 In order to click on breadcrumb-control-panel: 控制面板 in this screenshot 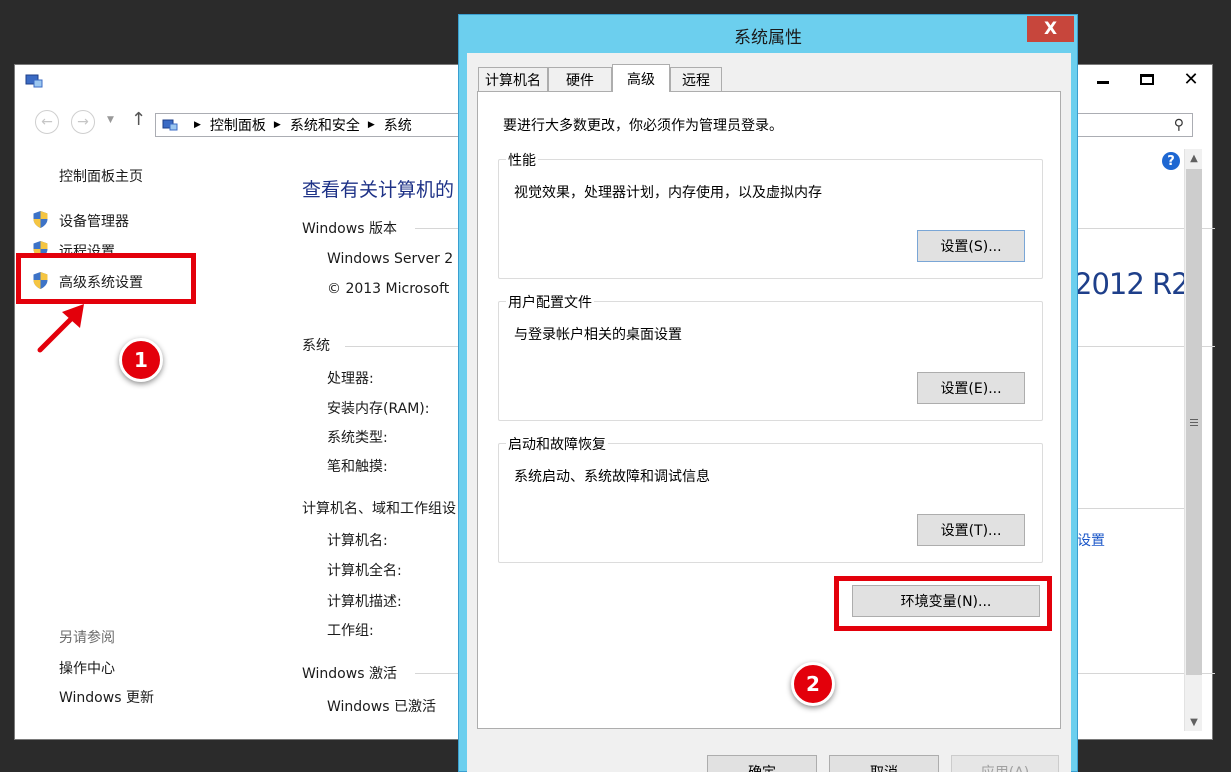, I will do `click(238, 125)`.